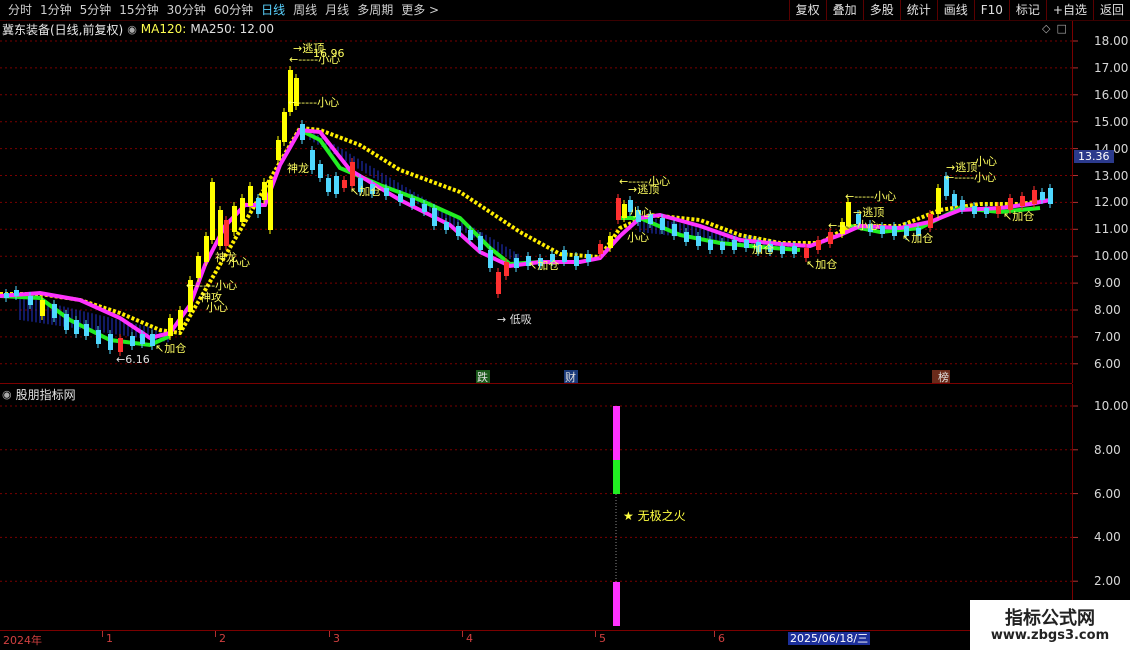 This screenshot has height=650, width=1130. I want to click on price-tick-label: 11.00, so click(1111, 229).